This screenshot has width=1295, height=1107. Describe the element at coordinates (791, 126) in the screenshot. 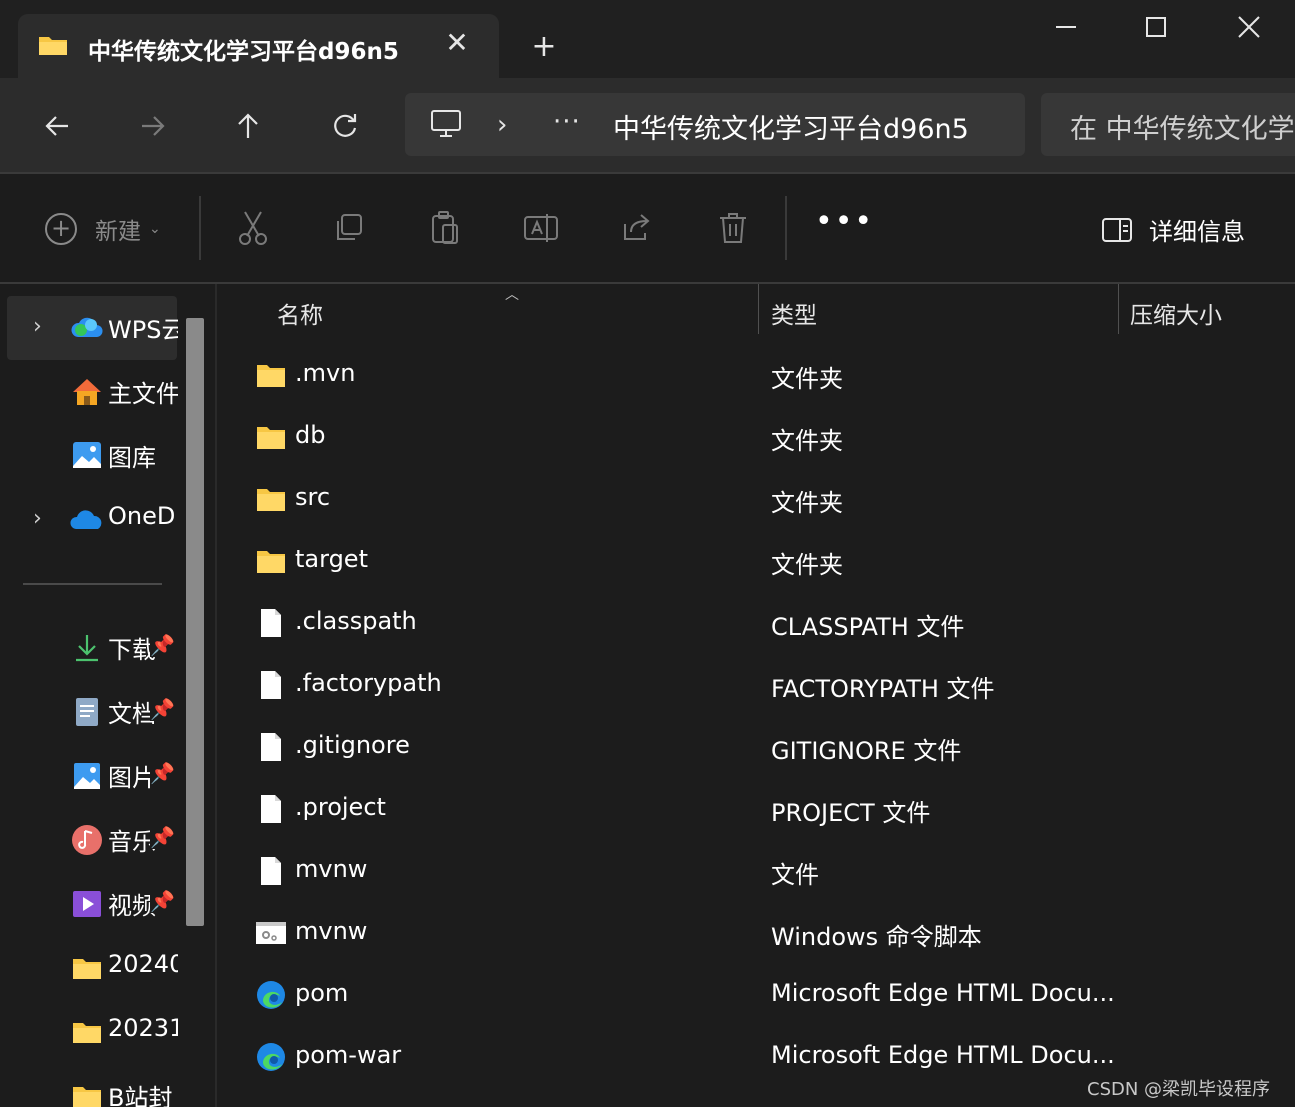

I see `breadcrumb-current-folder: 中华传统文化学习平台d96n5` at that location.